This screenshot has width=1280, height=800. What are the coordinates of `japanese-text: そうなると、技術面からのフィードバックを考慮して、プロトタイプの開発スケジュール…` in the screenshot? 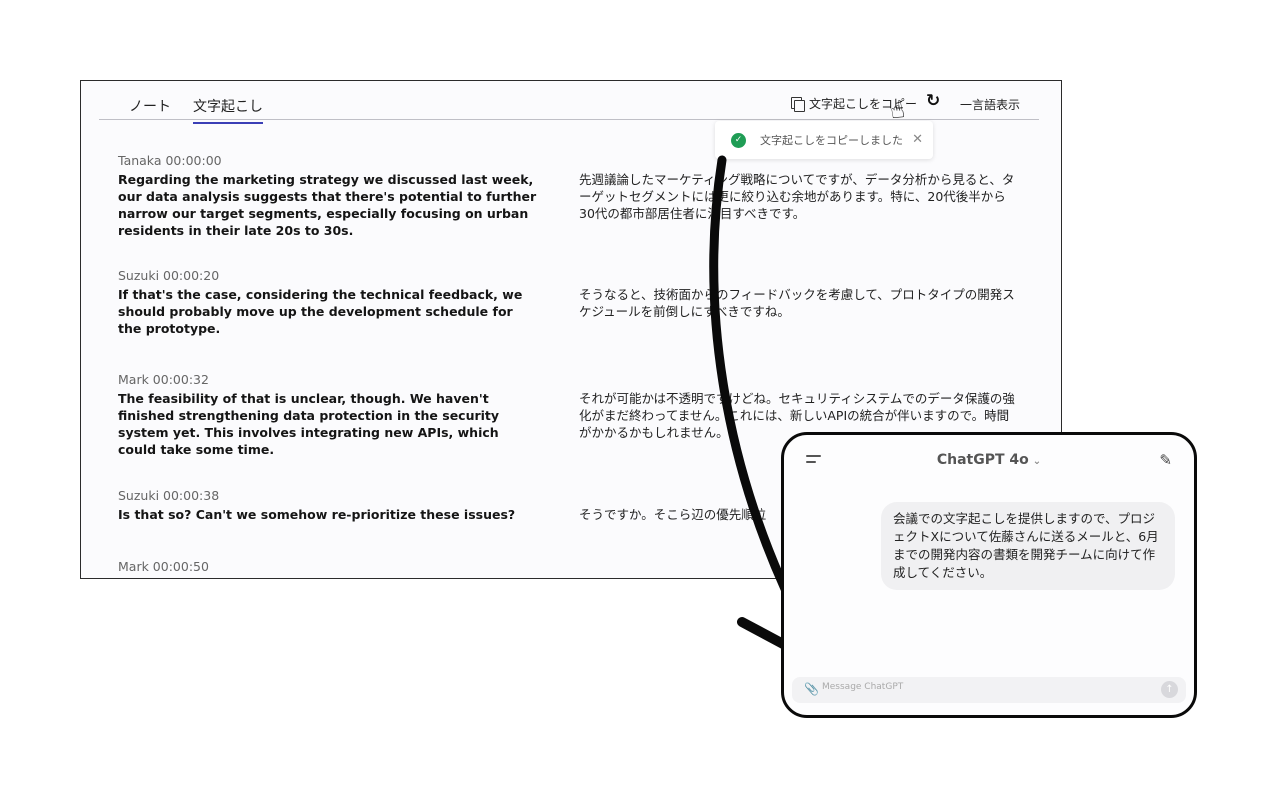 It's located at (797, 303).